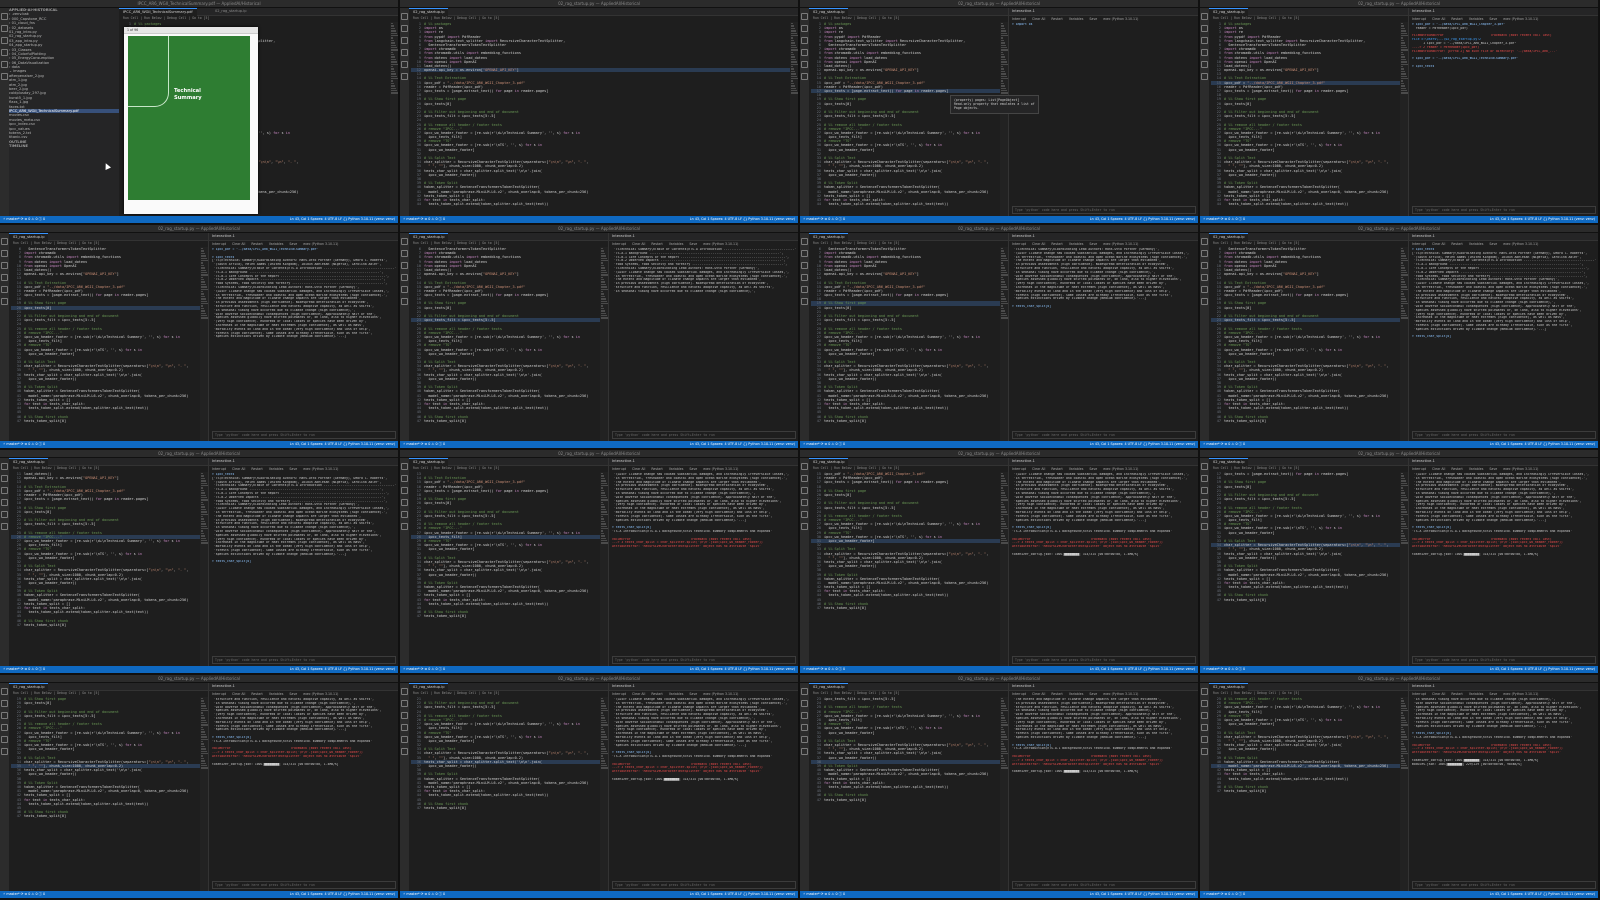 Image resolution: width=1600 pixels, height=900 pixels. What do you see at coordinates (1104, 115) in the screenshot?
I see `output-area: > import os` at bounding box center [1104, 115].